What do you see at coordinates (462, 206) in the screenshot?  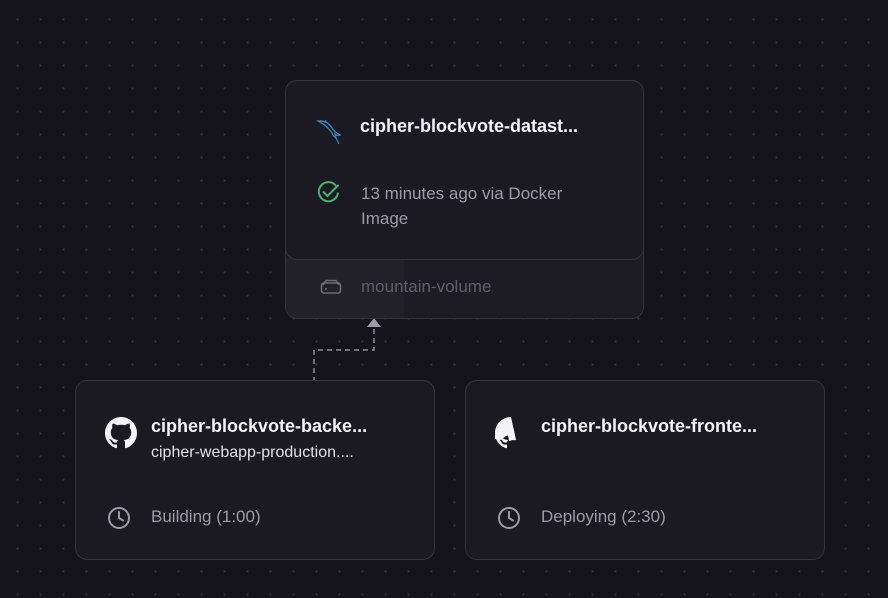 I see `database-deploy-status: 13 minutes ago via Docker Image` at bounding box center [462, 206].